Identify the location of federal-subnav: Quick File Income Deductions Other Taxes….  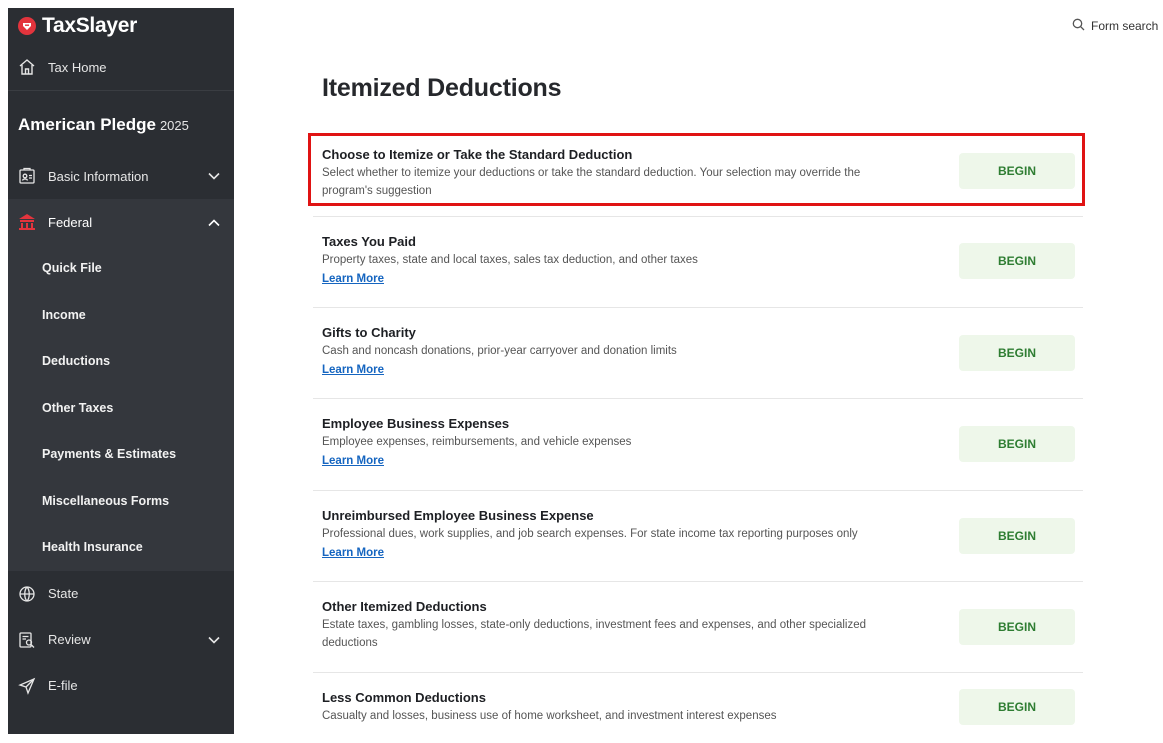
(121, 408).